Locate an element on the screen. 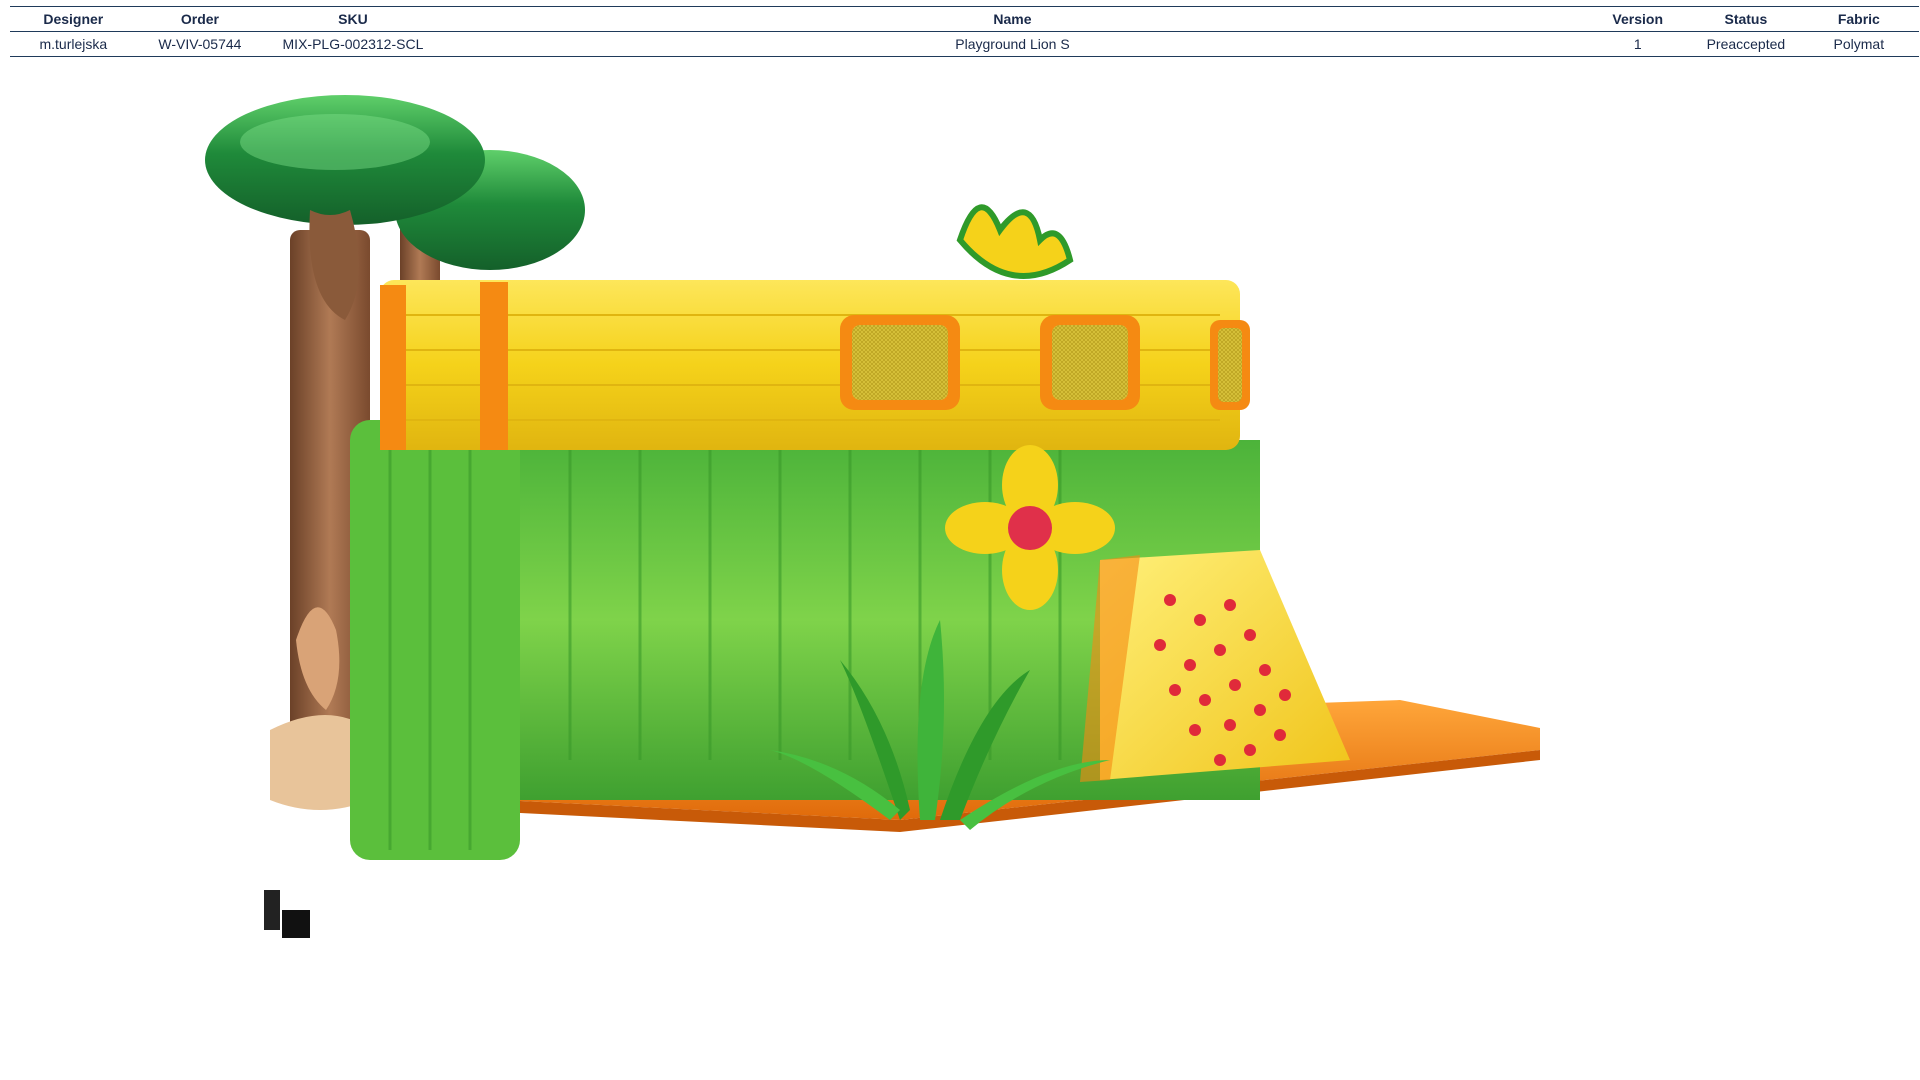  header-fabric: Fabric is located at coordinates (1858, 19).